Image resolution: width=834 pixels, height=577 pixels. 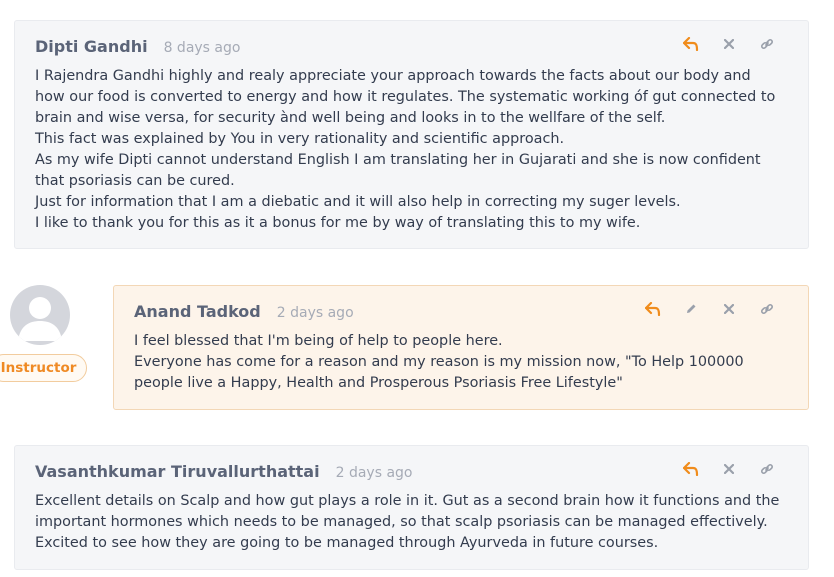 I want to click on pencil-icon, so click(x=691, y=308).